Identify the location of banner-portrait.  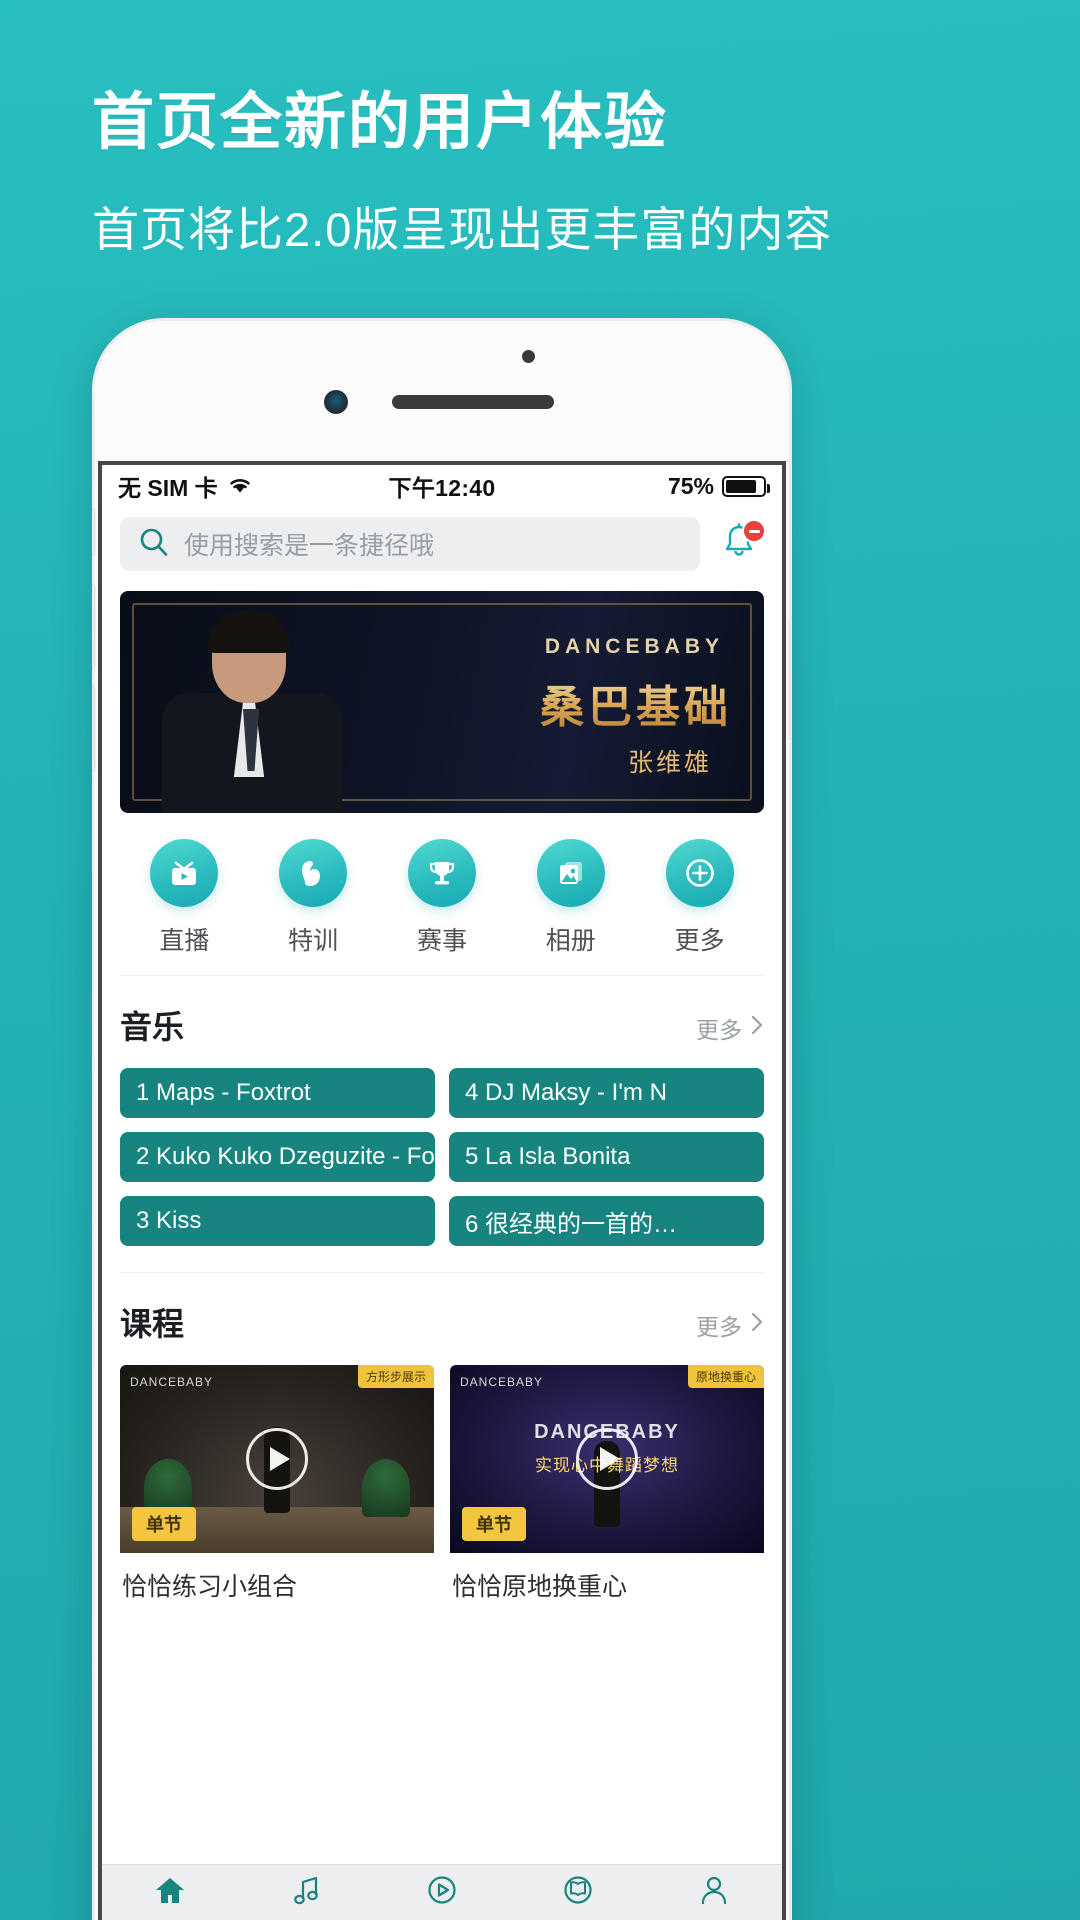
(253, 712).